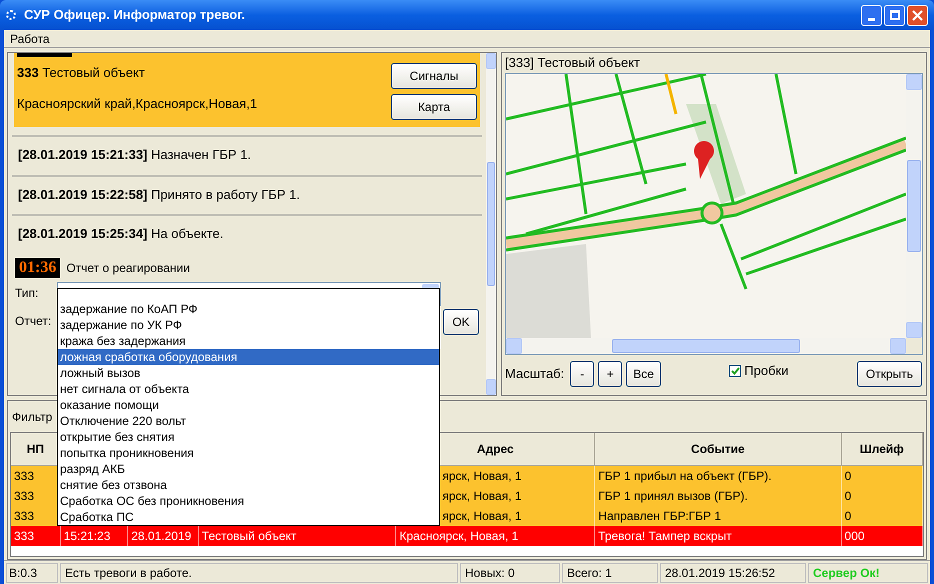 The image size is (934, 584). I want to click on timer-fragment, so click(44, 55).